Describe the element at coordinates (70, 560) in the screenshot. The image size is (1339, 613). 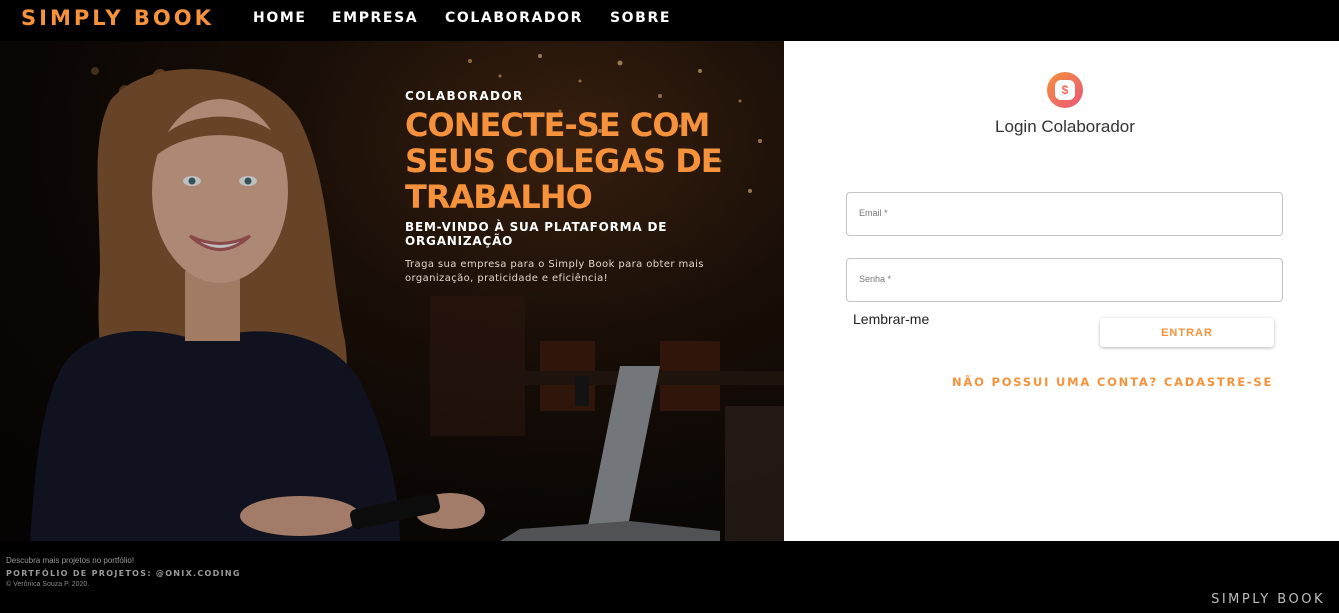
I see `footer-portfolio-note: Descubra mais projetos no portfólio!` at that location.